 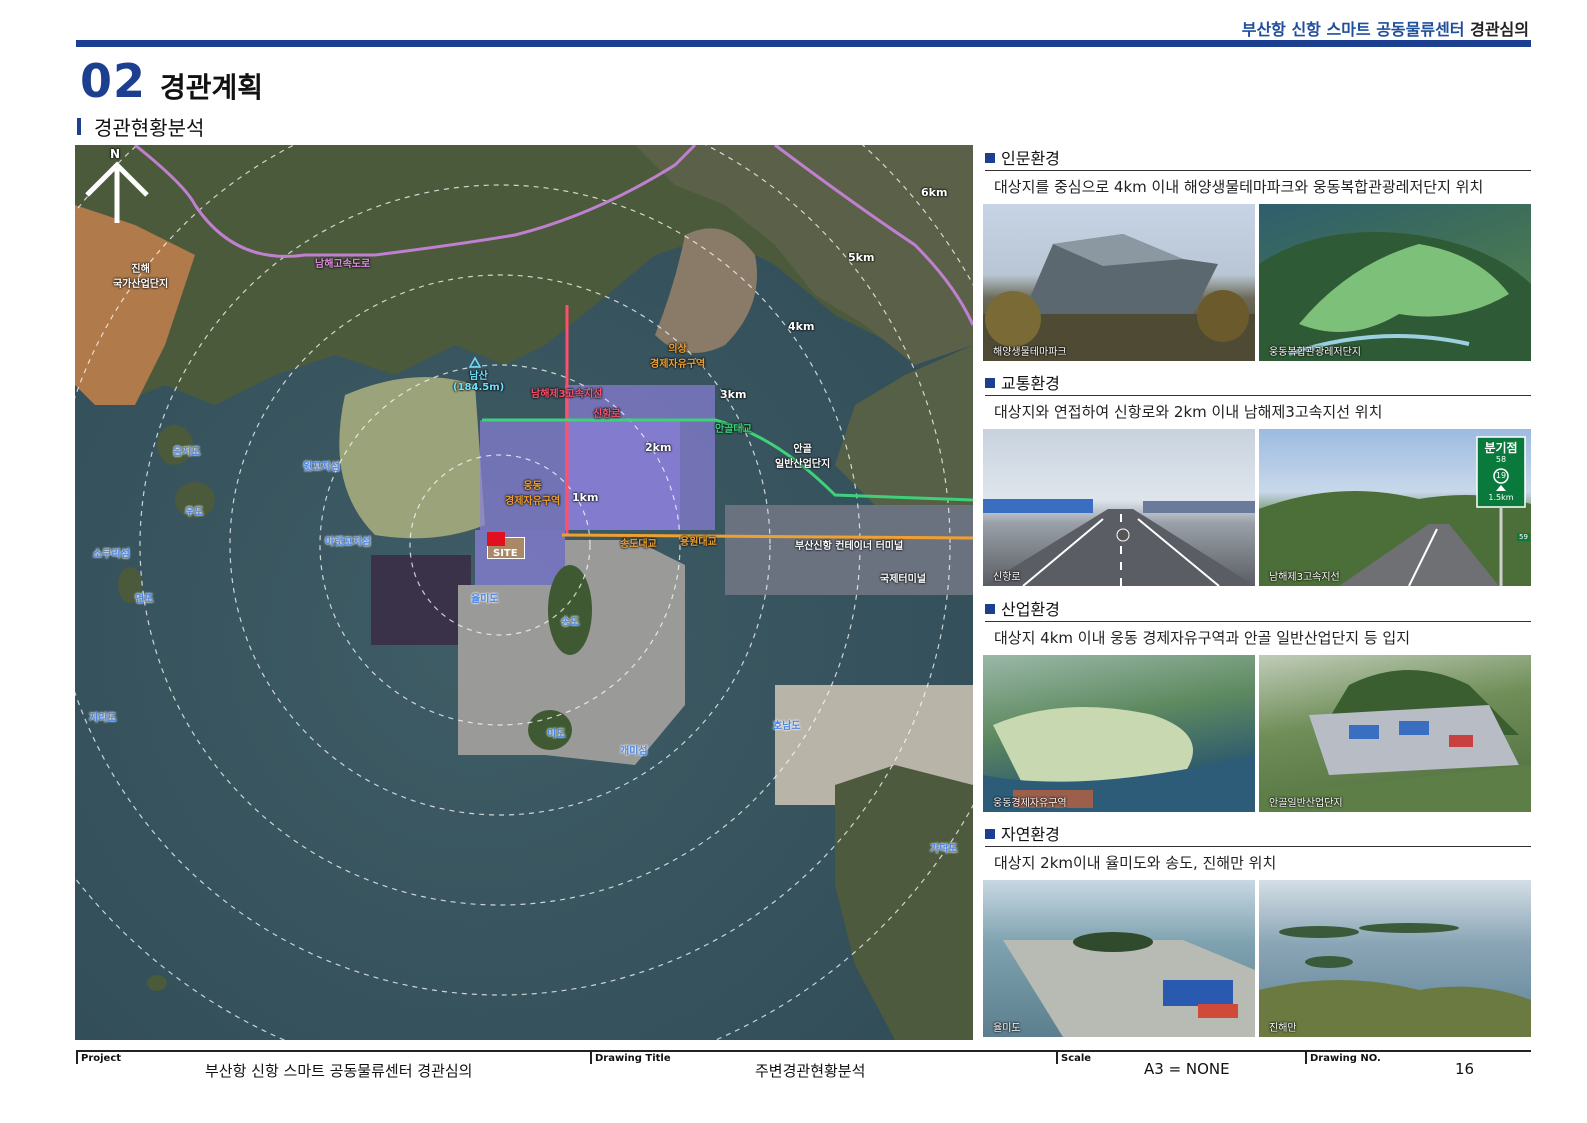 I want to click on photo-eulmido: 율미도, so click(x=1119, y=958).